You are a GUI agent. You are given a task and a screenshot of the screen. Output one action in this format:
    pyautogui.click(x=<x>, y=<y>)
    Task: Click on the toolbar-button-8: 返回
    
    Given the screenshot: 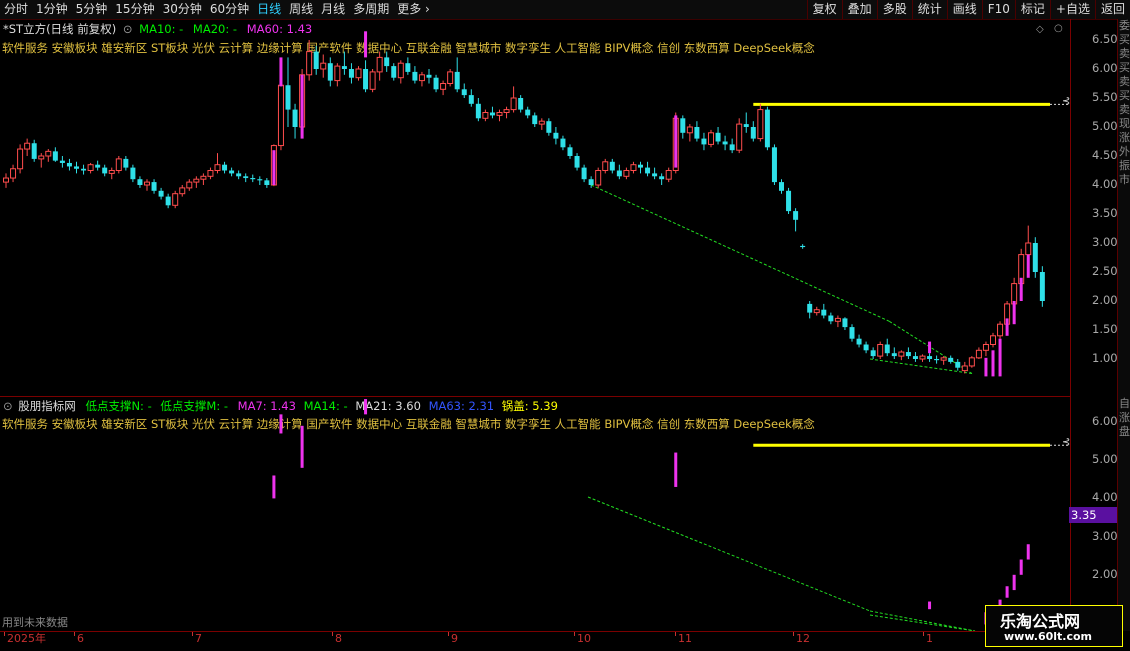 What is the action you would take?
    pyautogui.click(x=1112, y=9)
    